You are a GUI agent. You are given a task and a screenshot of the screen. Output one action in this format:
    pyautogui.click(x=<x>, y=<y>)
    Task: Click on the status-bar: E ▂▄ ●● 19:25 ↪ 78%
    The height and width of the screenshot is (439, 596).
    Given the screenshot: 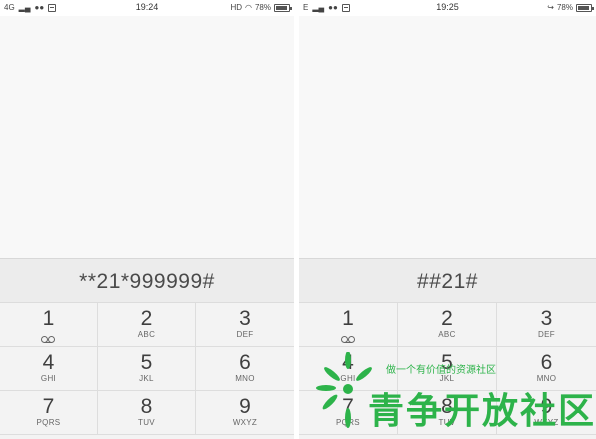 What is the action you would take?
    pyautogui.click(x=447, y=8)
    